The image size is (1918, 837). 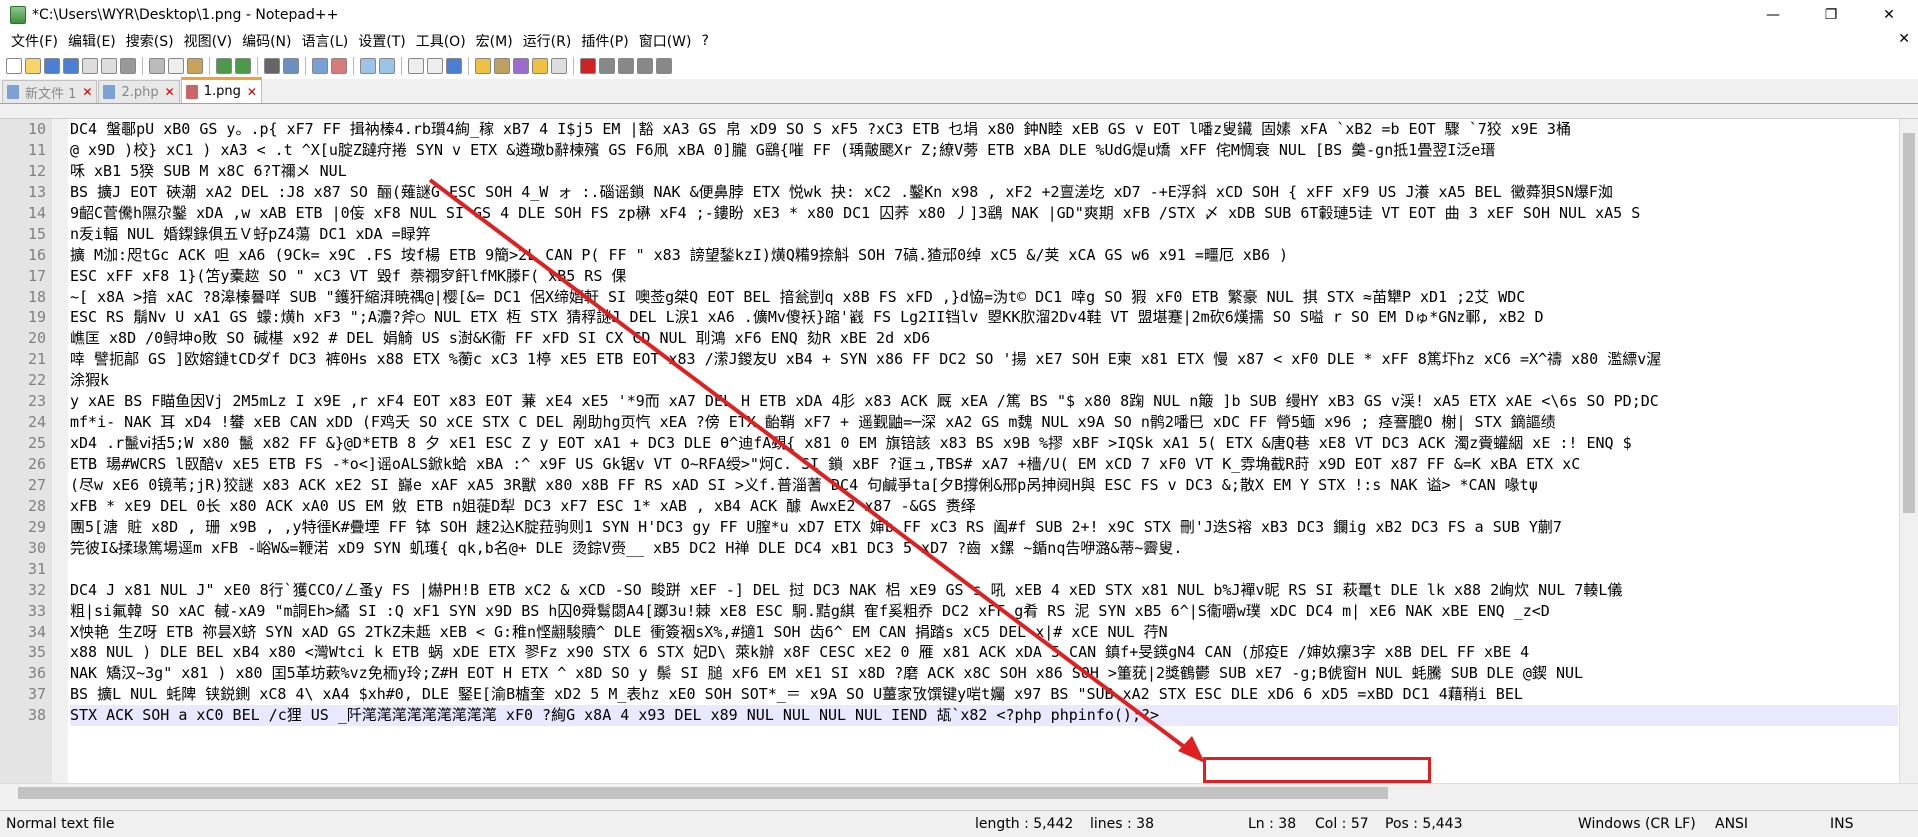 What do you see at coordinates (1889, 14) in the screenshot?
I see `close-button: ✕` at bounding box center [1889, 14].